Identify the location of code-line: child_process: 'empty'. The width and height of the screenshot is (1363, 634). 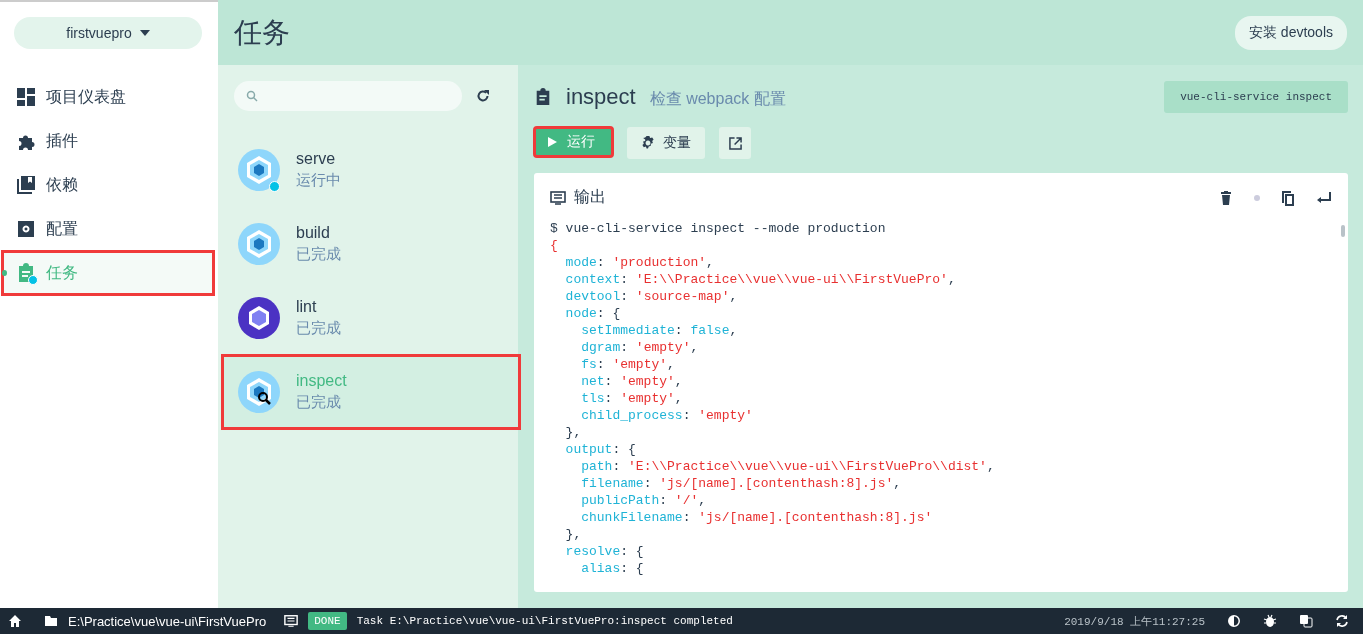
(667, 415).